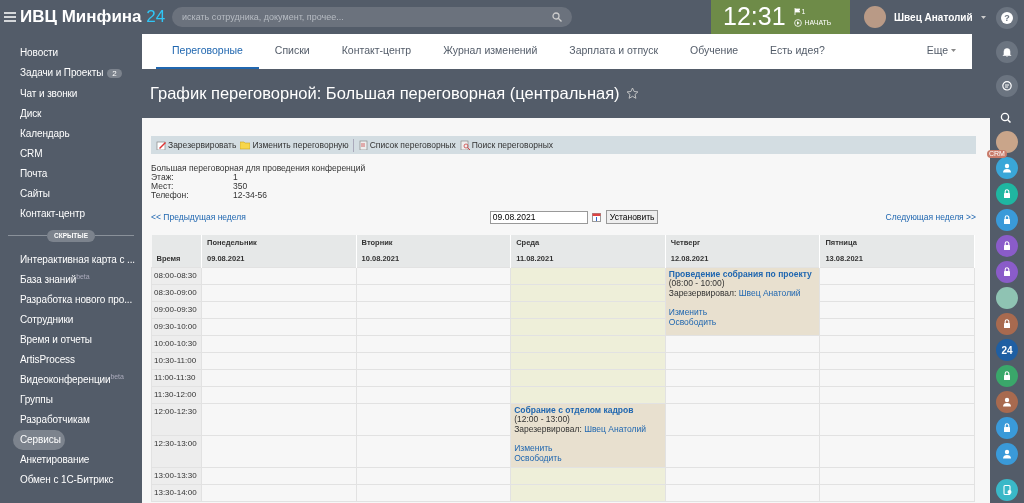 This screenshot has height=503, width=1024. I want to click on caret-icon, so click(953, 50).